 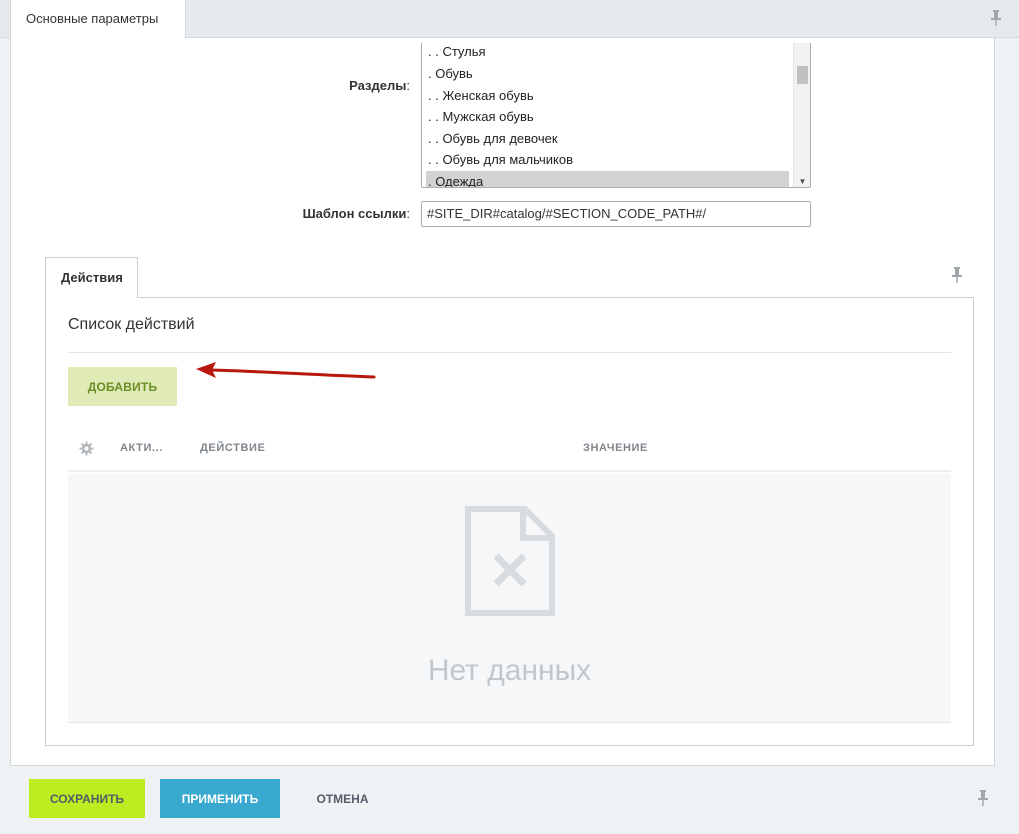 What do you see at coordinates (510, 561) in the screenshot?
I see `no-data-document-icon` at bounding box center [510, 561].